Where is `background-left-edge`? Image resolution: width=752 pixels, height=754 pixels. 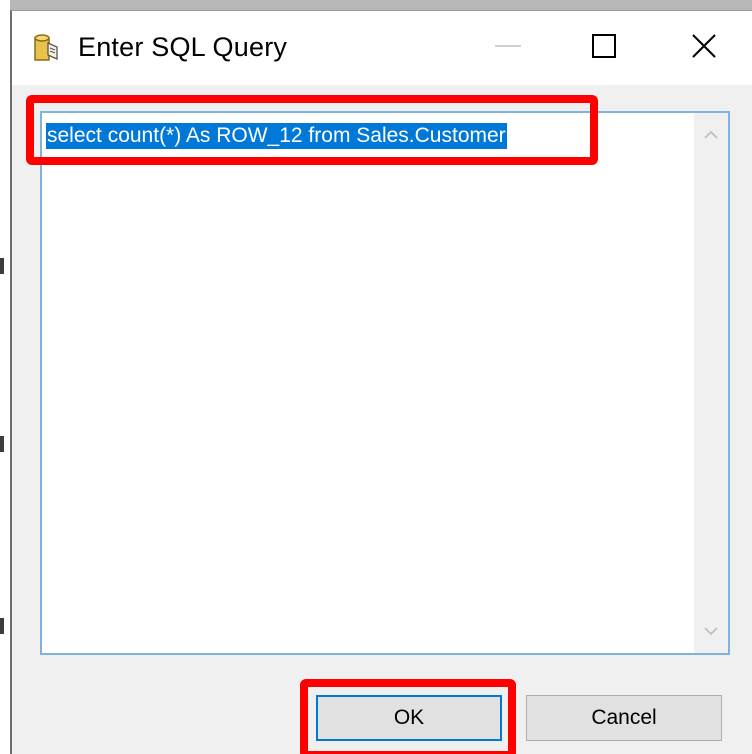
background-left-edge is located at coordinates (5, 377).